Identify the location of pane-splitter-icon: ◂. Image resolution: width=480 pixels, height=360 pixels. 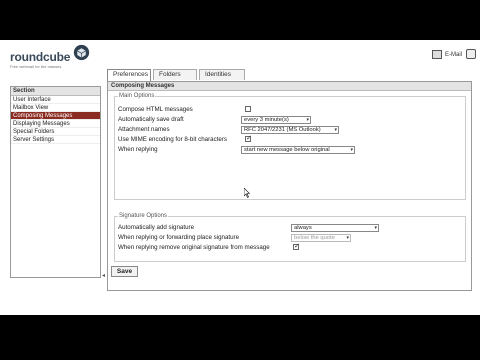
(103, 275).